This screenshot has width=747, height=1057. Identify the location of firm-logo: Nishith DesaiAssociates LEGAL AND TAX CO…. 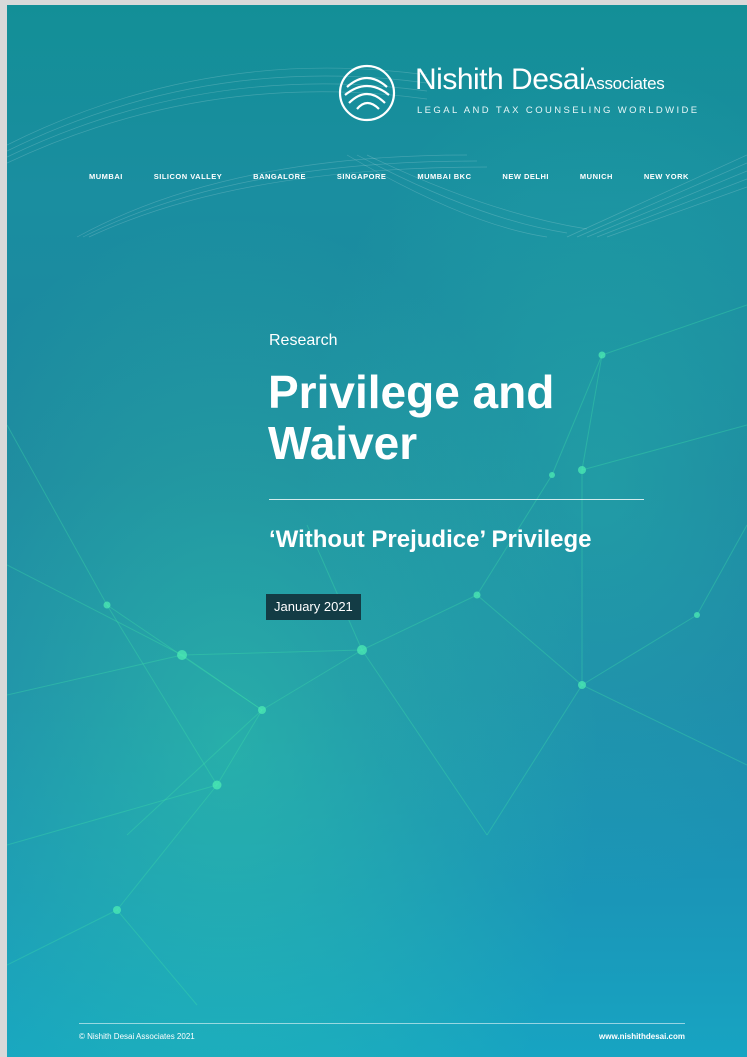
(527, 95).